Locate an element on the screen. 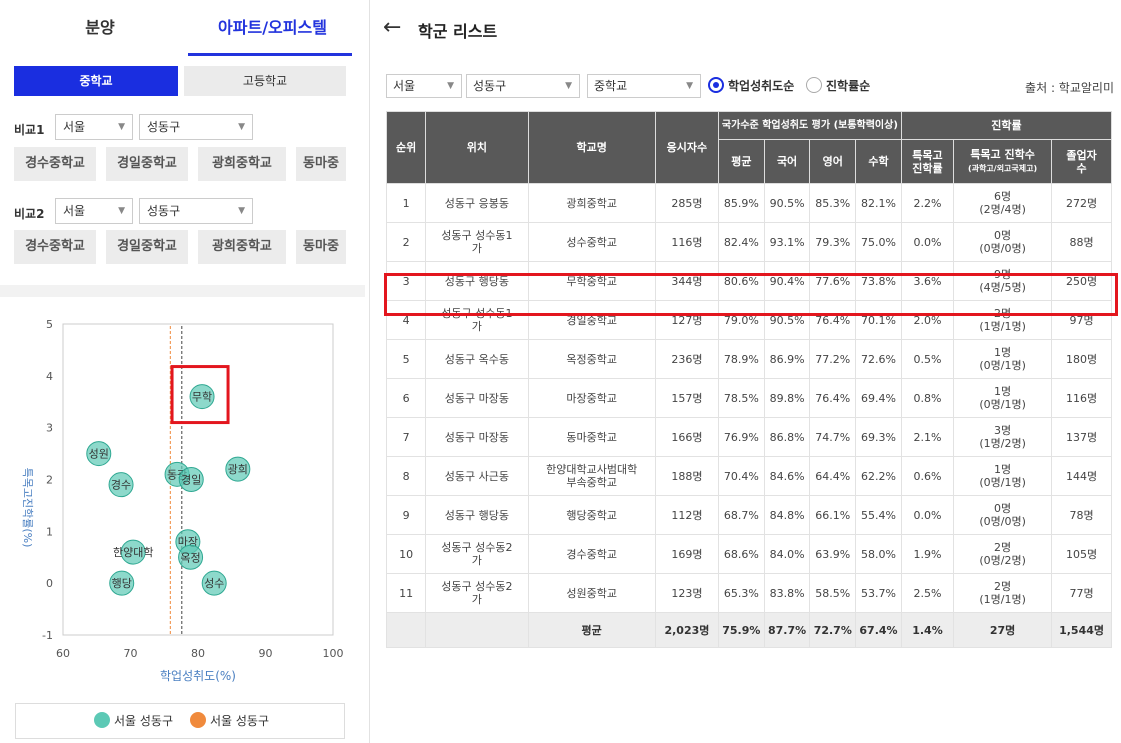  section-divider is located at coordinates (182, 291).